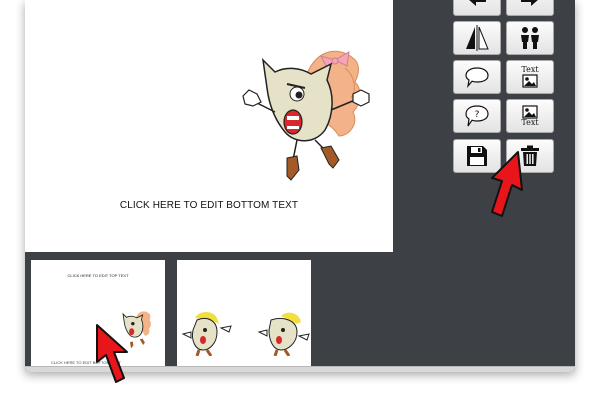 This screenshot has height=400, width=600. What do you see at coordinates (477, 156) in the screenshot?
I see `save-icon` at bounding box center [477, 156].